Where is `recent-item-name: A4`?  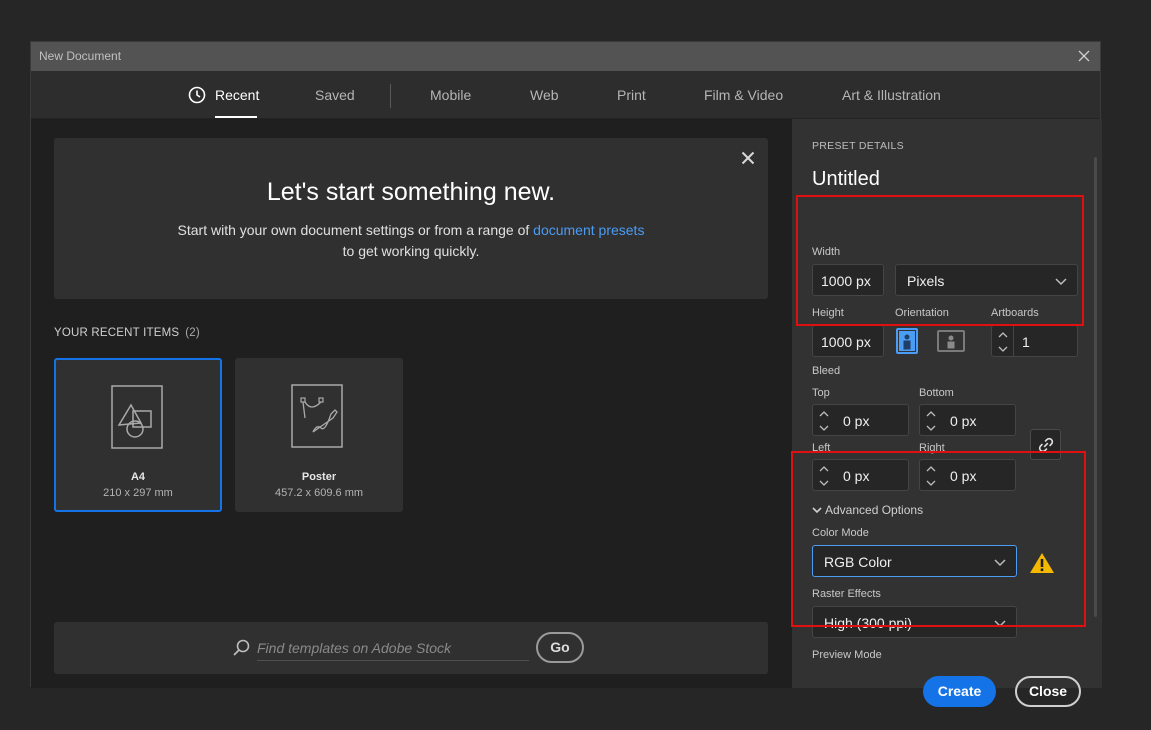 recent-item-name: A4 is located at coordinates (138, 477).